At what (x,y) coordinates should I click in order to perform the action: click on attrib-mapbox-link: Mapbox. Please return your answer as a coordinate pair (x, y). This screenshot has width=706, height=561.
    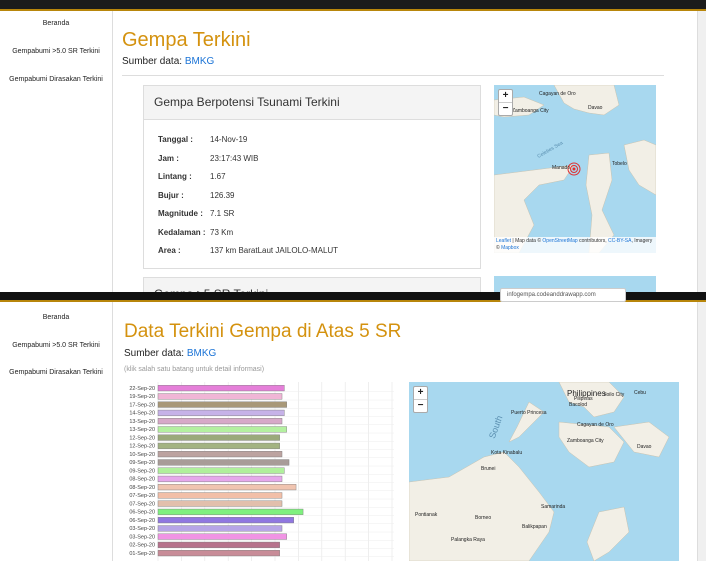
    Looking at the image, I should click on (510, 248).